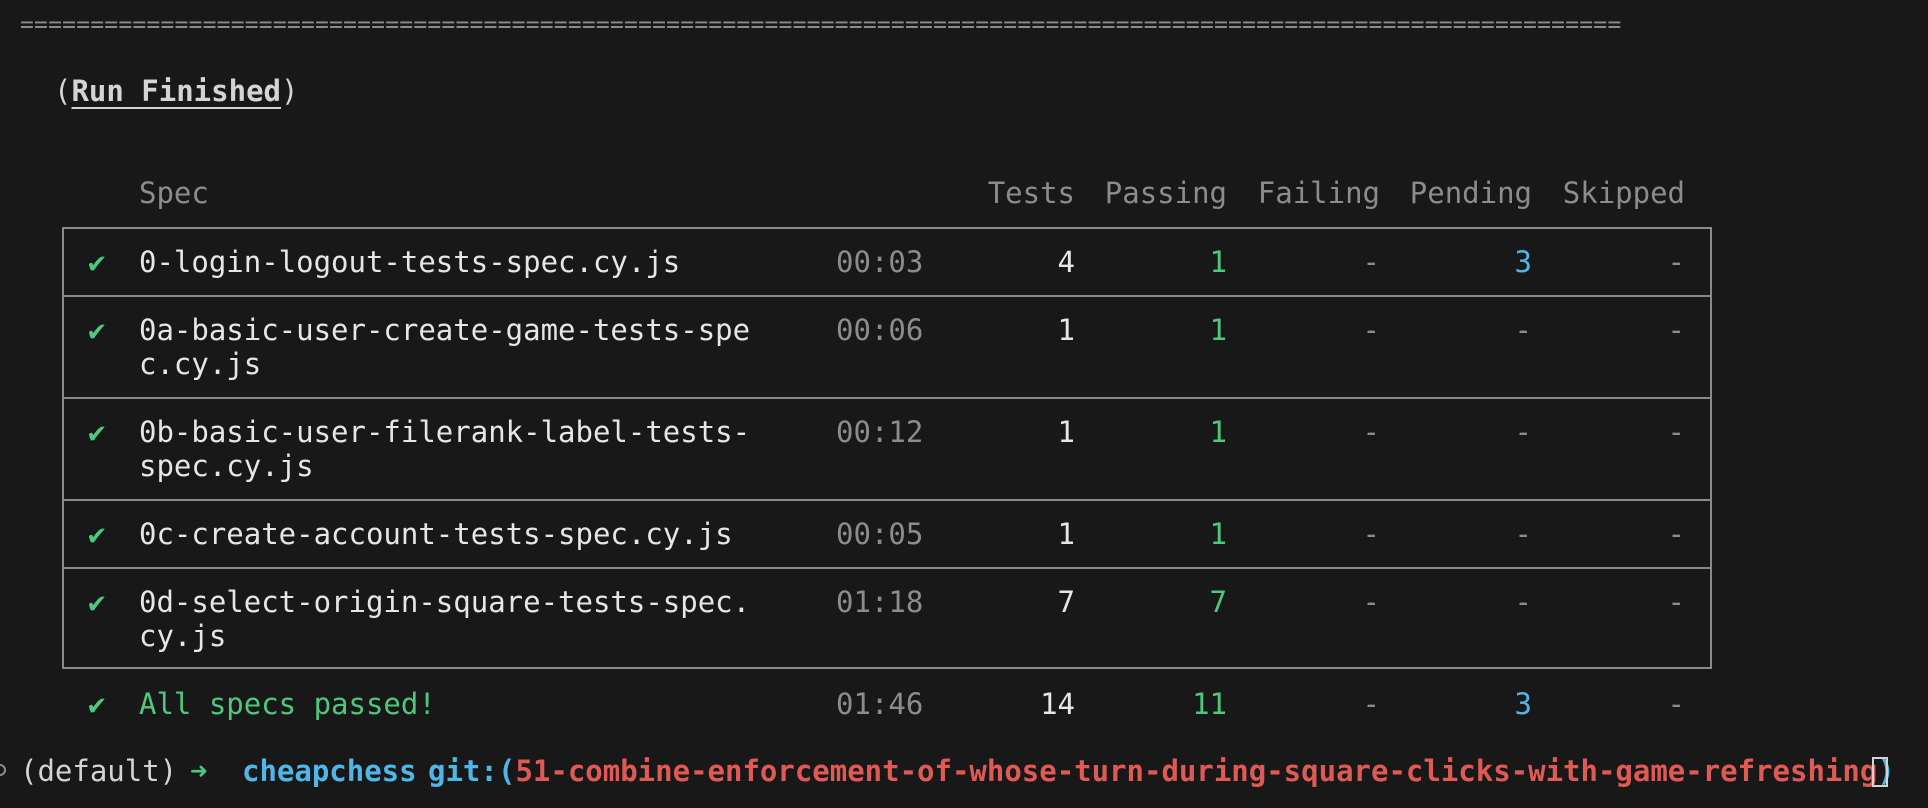 This screenshot has width=1928, height=808. I want to click on spec-duration: 00:05, so click(880, 534).